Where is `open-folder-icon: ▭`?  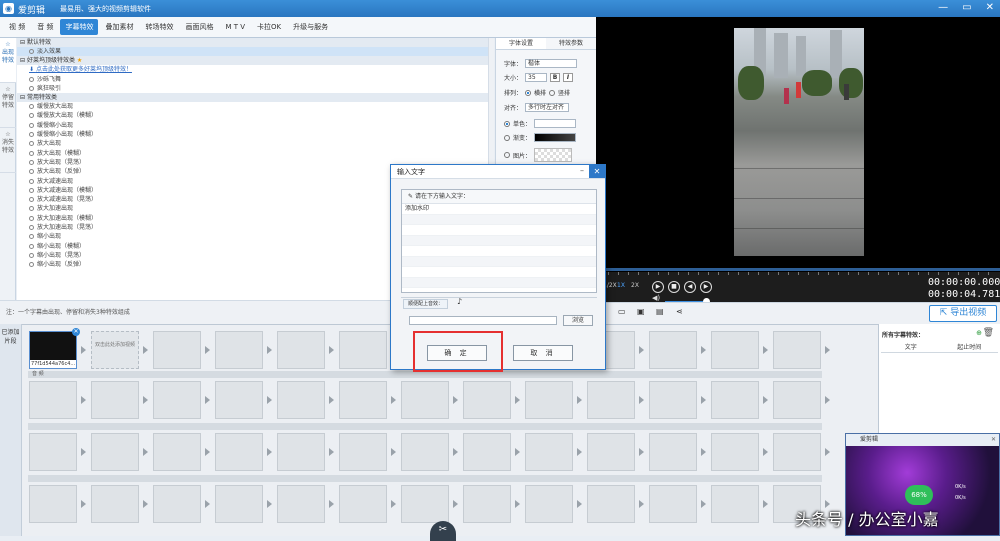 open-folder-icon: ▭ is located at coordinates (623, 311).